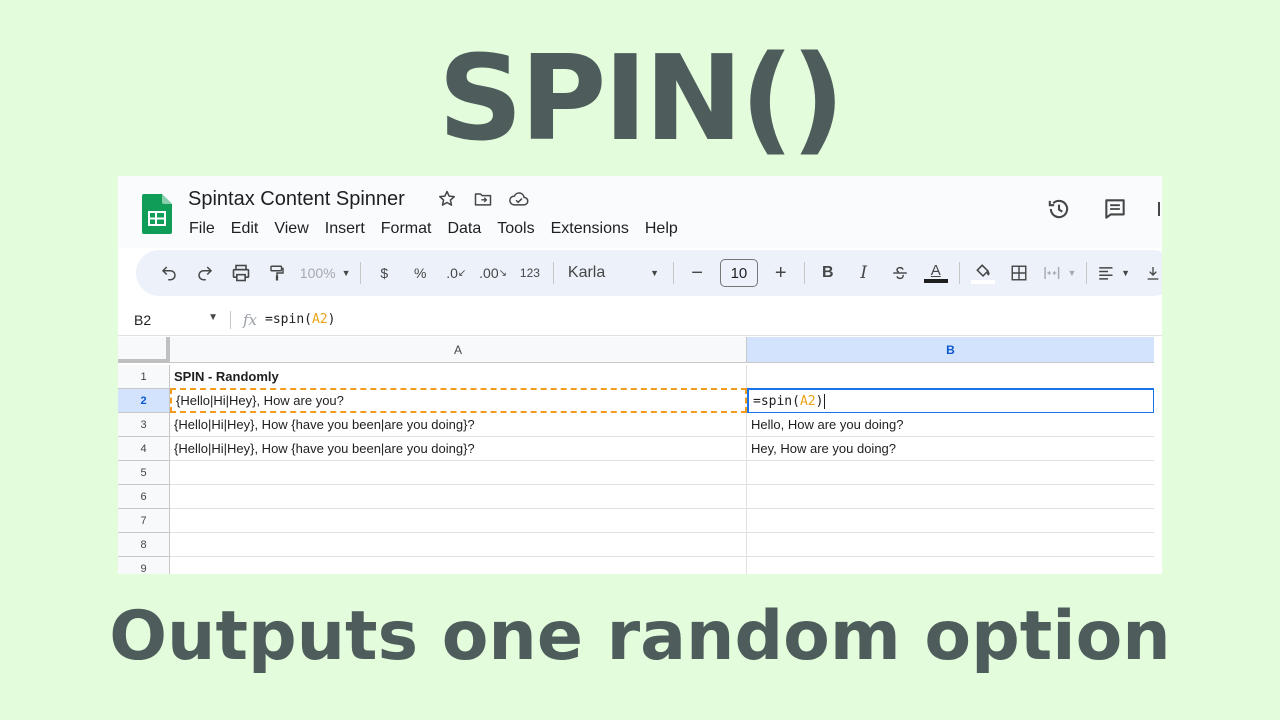  Describe the element at coordinates (458, 377) in the screenshot. I see `cell-a1: SPIN - Randomly` at that location.